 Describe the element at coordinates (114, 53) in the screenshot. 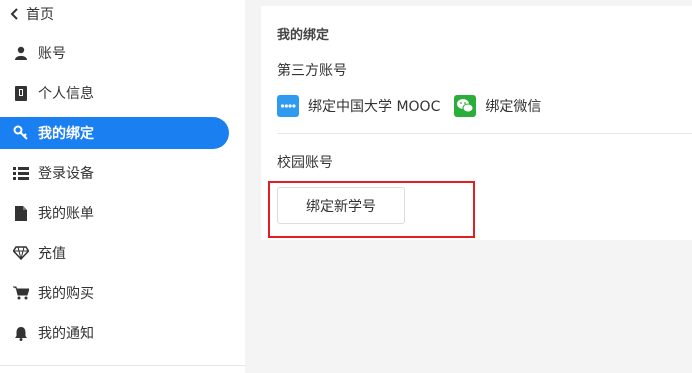

I see `sidebar-item-account: 账号` at that location.